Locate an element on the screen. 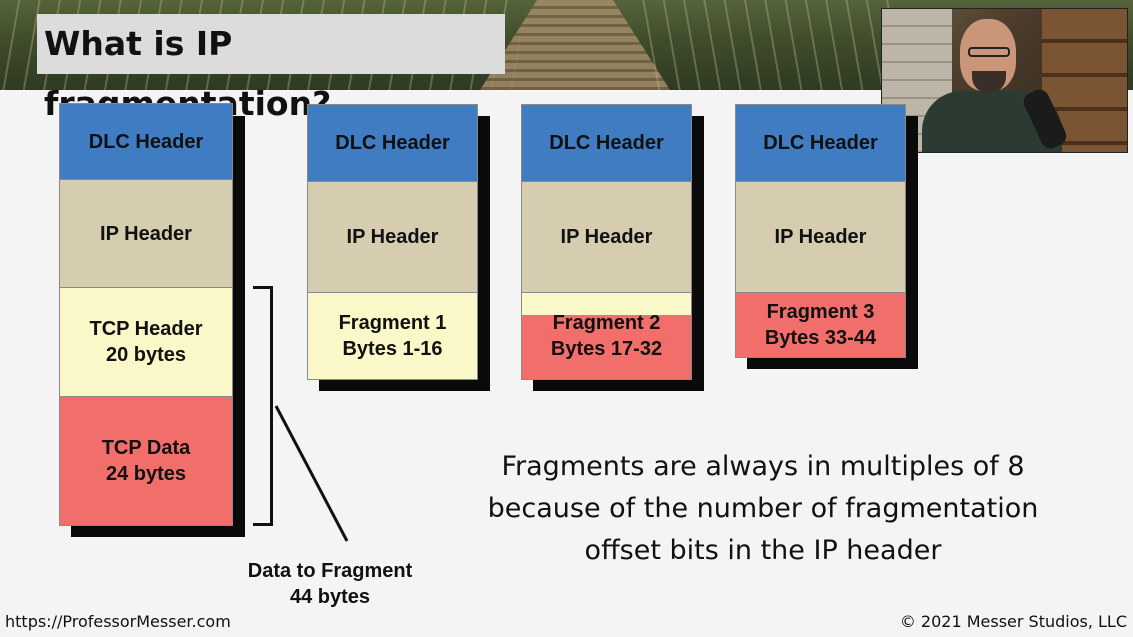  tcp-data-block: TCP Data 24 bytes is located at coordinates (146, 461).